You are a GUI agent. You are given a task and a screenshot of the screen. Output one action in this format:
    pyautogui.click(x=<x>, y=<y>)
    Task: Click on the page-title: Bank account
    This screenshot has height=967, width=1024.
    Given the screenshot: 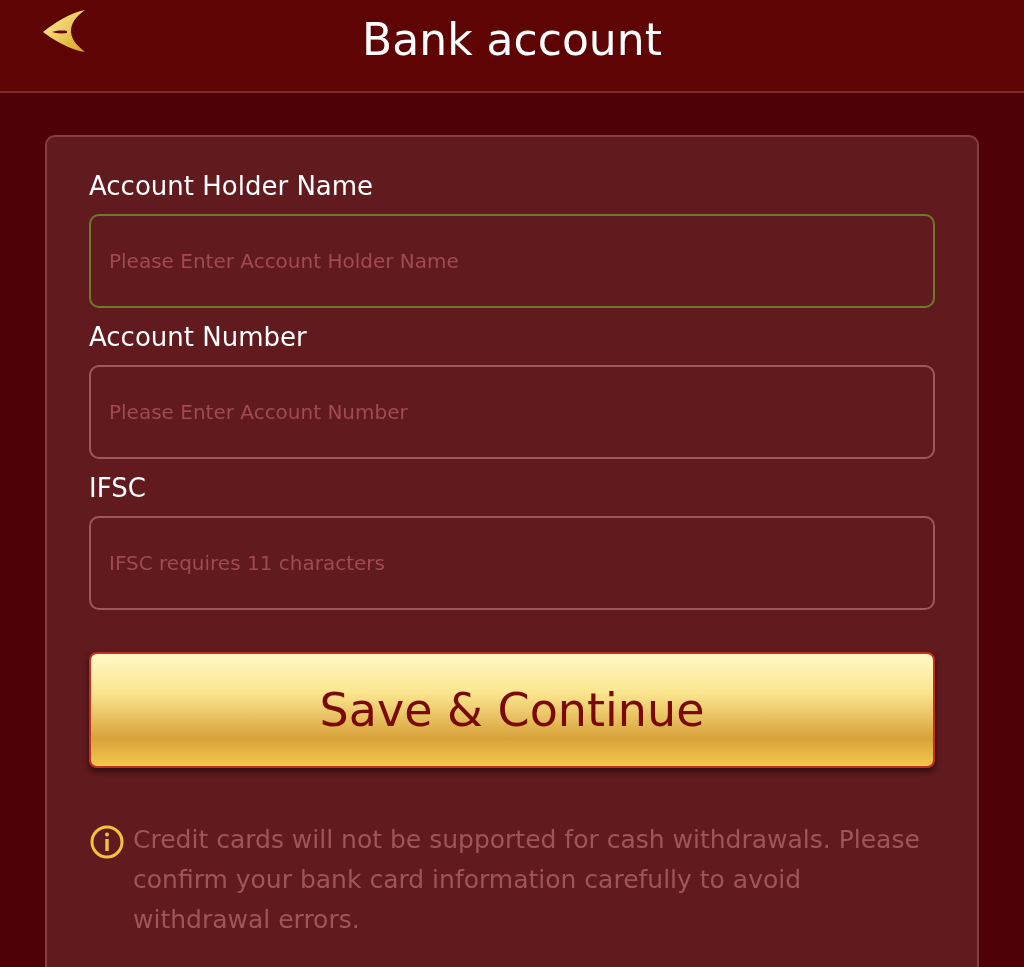 What is the action you would take?
    pyautogui.click(x=512, y=39)
    